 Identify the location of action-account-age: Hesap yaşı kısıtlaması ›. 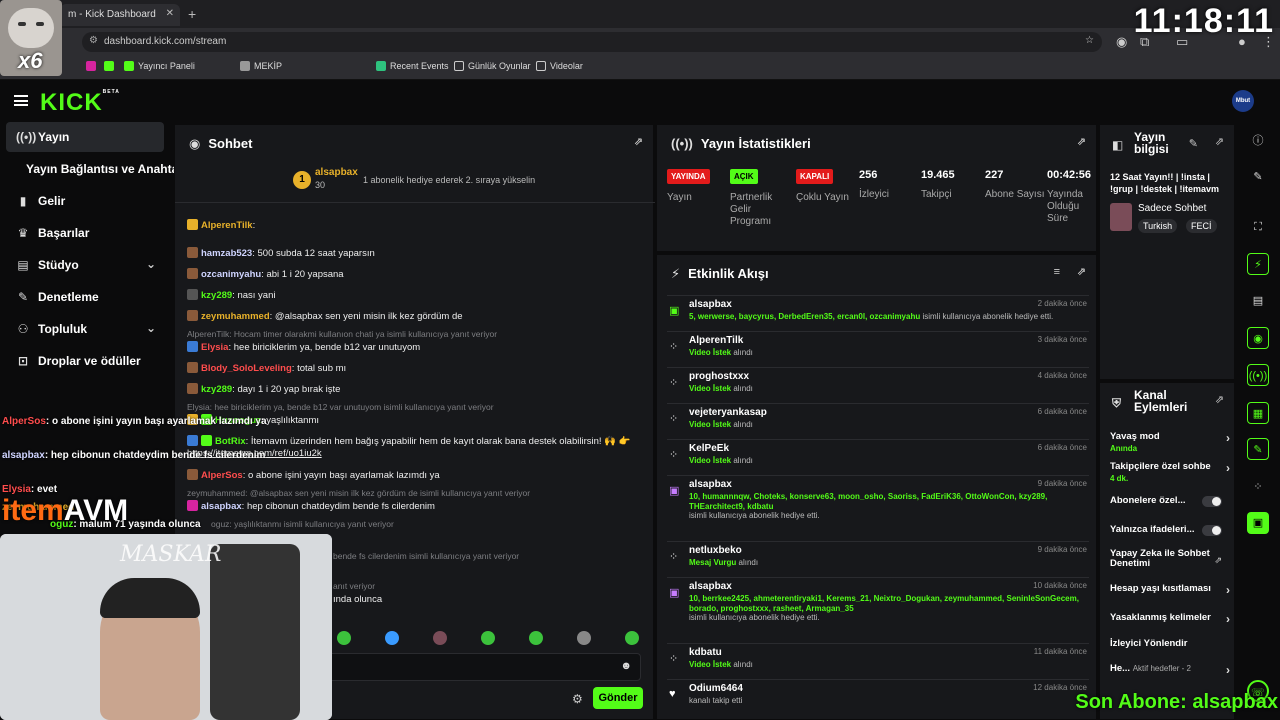
(1171, 590).